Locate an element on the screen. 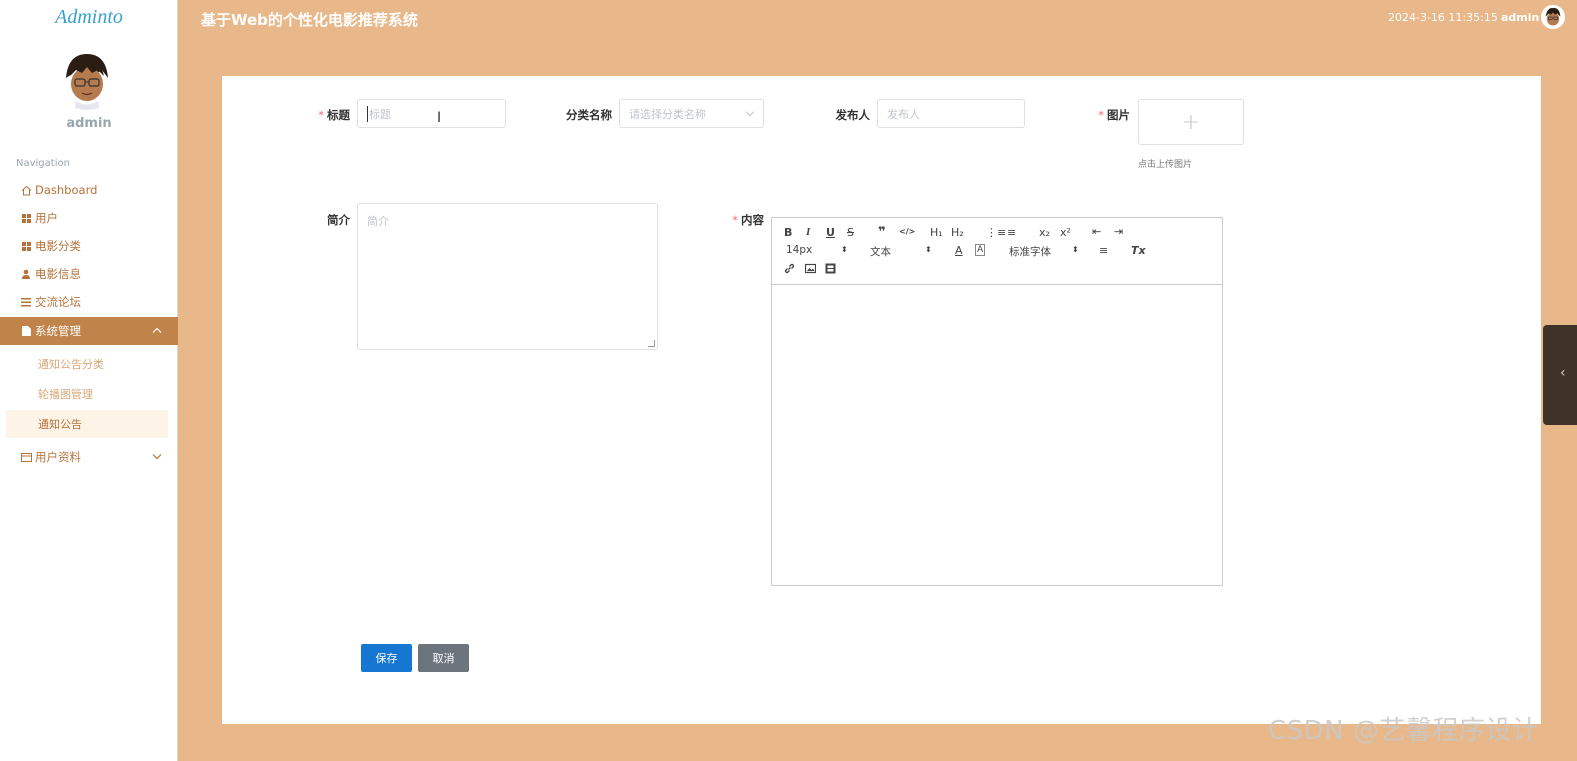 The width and height of the screenshot is (1577, 761). link-button is located at coordinates (789, 270).